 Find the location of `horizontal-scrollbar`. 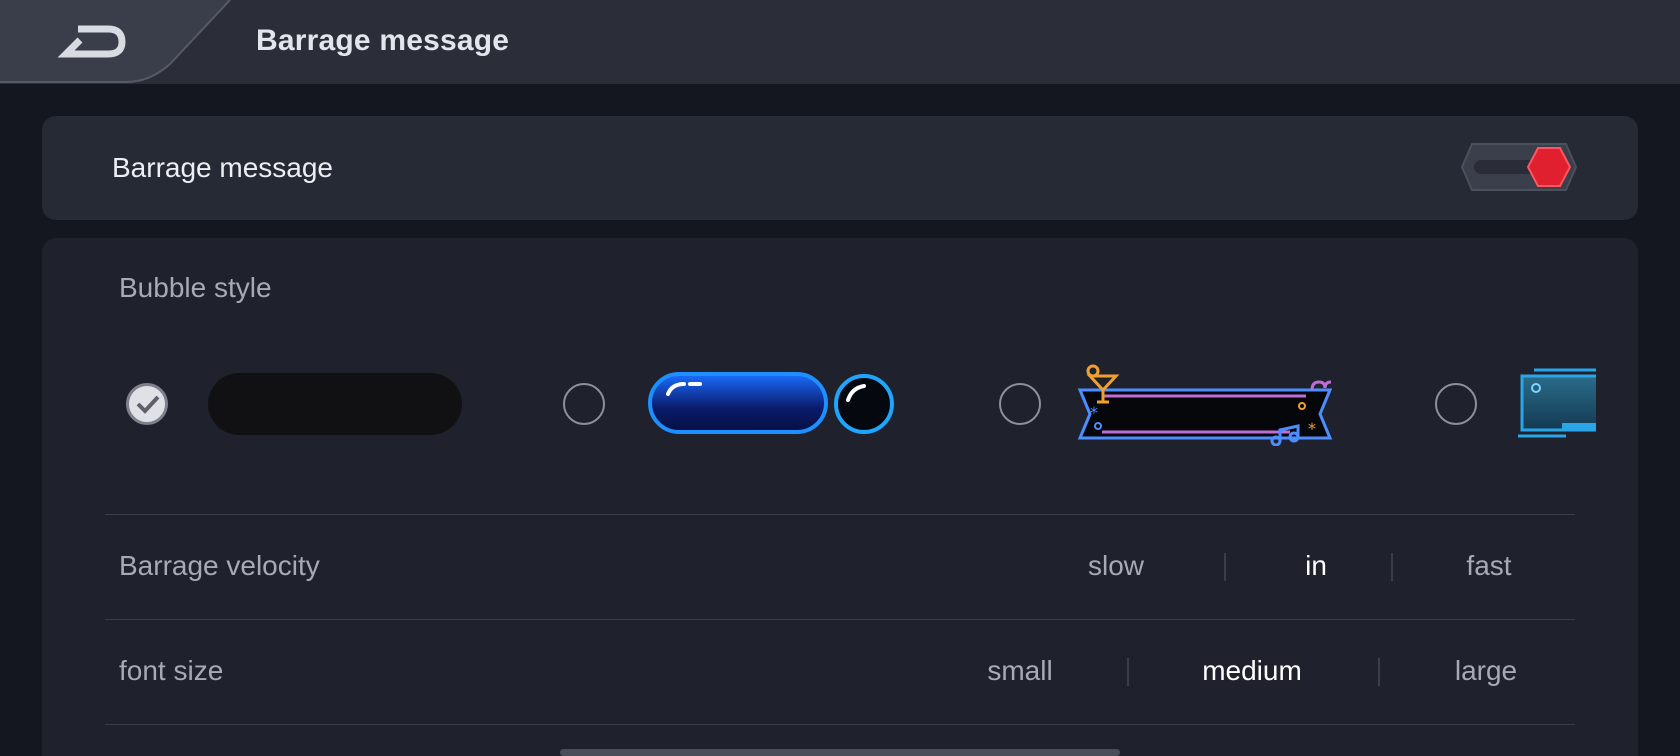

horizontal-scrollbar is located at coordinates (840, 752).